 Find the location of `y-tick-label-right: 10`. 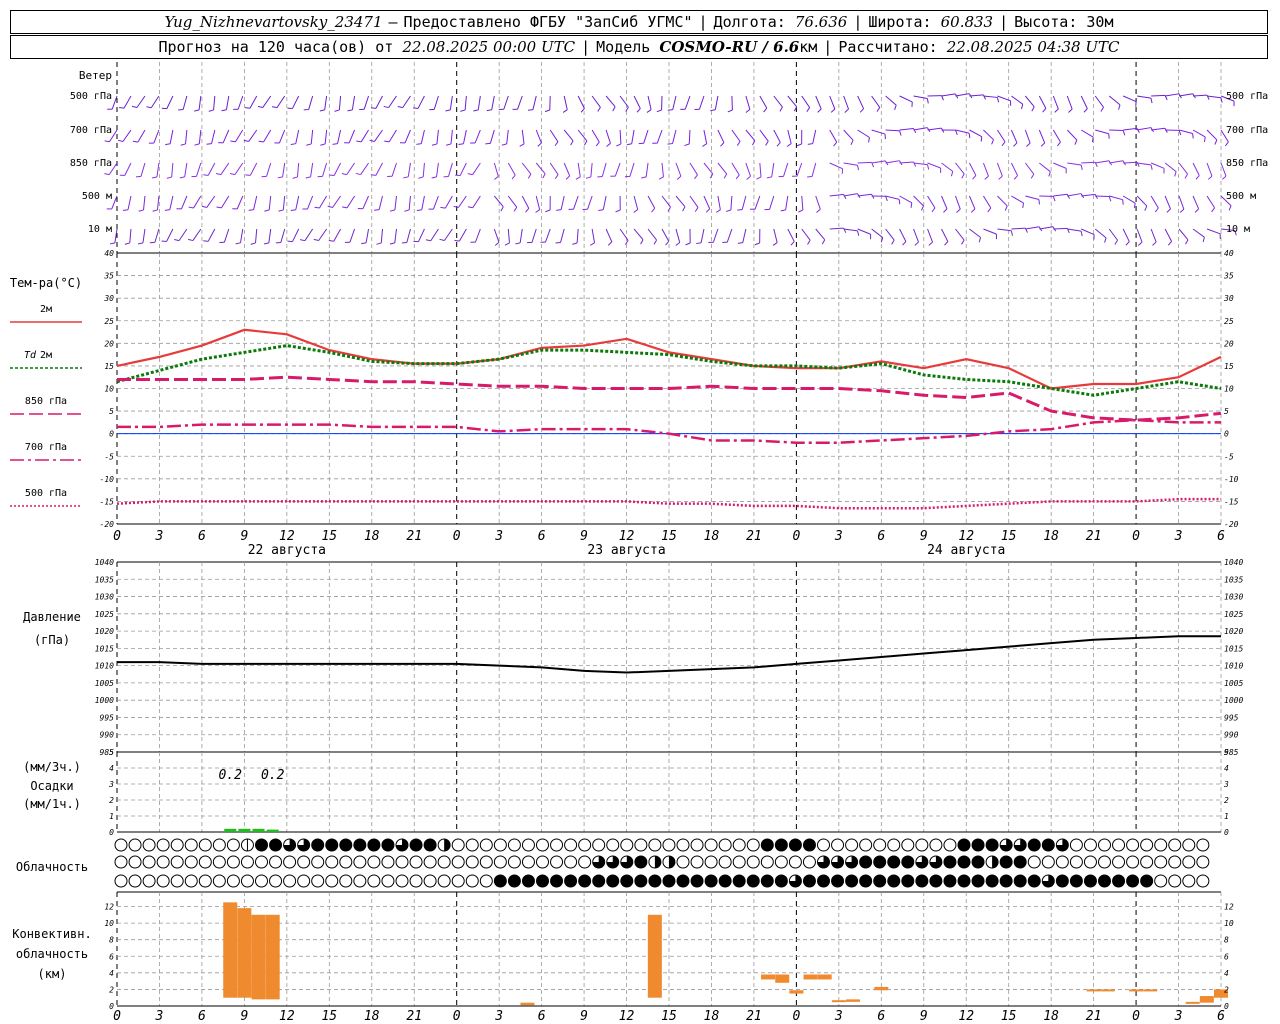

y-tick-label-right: 10 is located at coordinates (1229, 923).